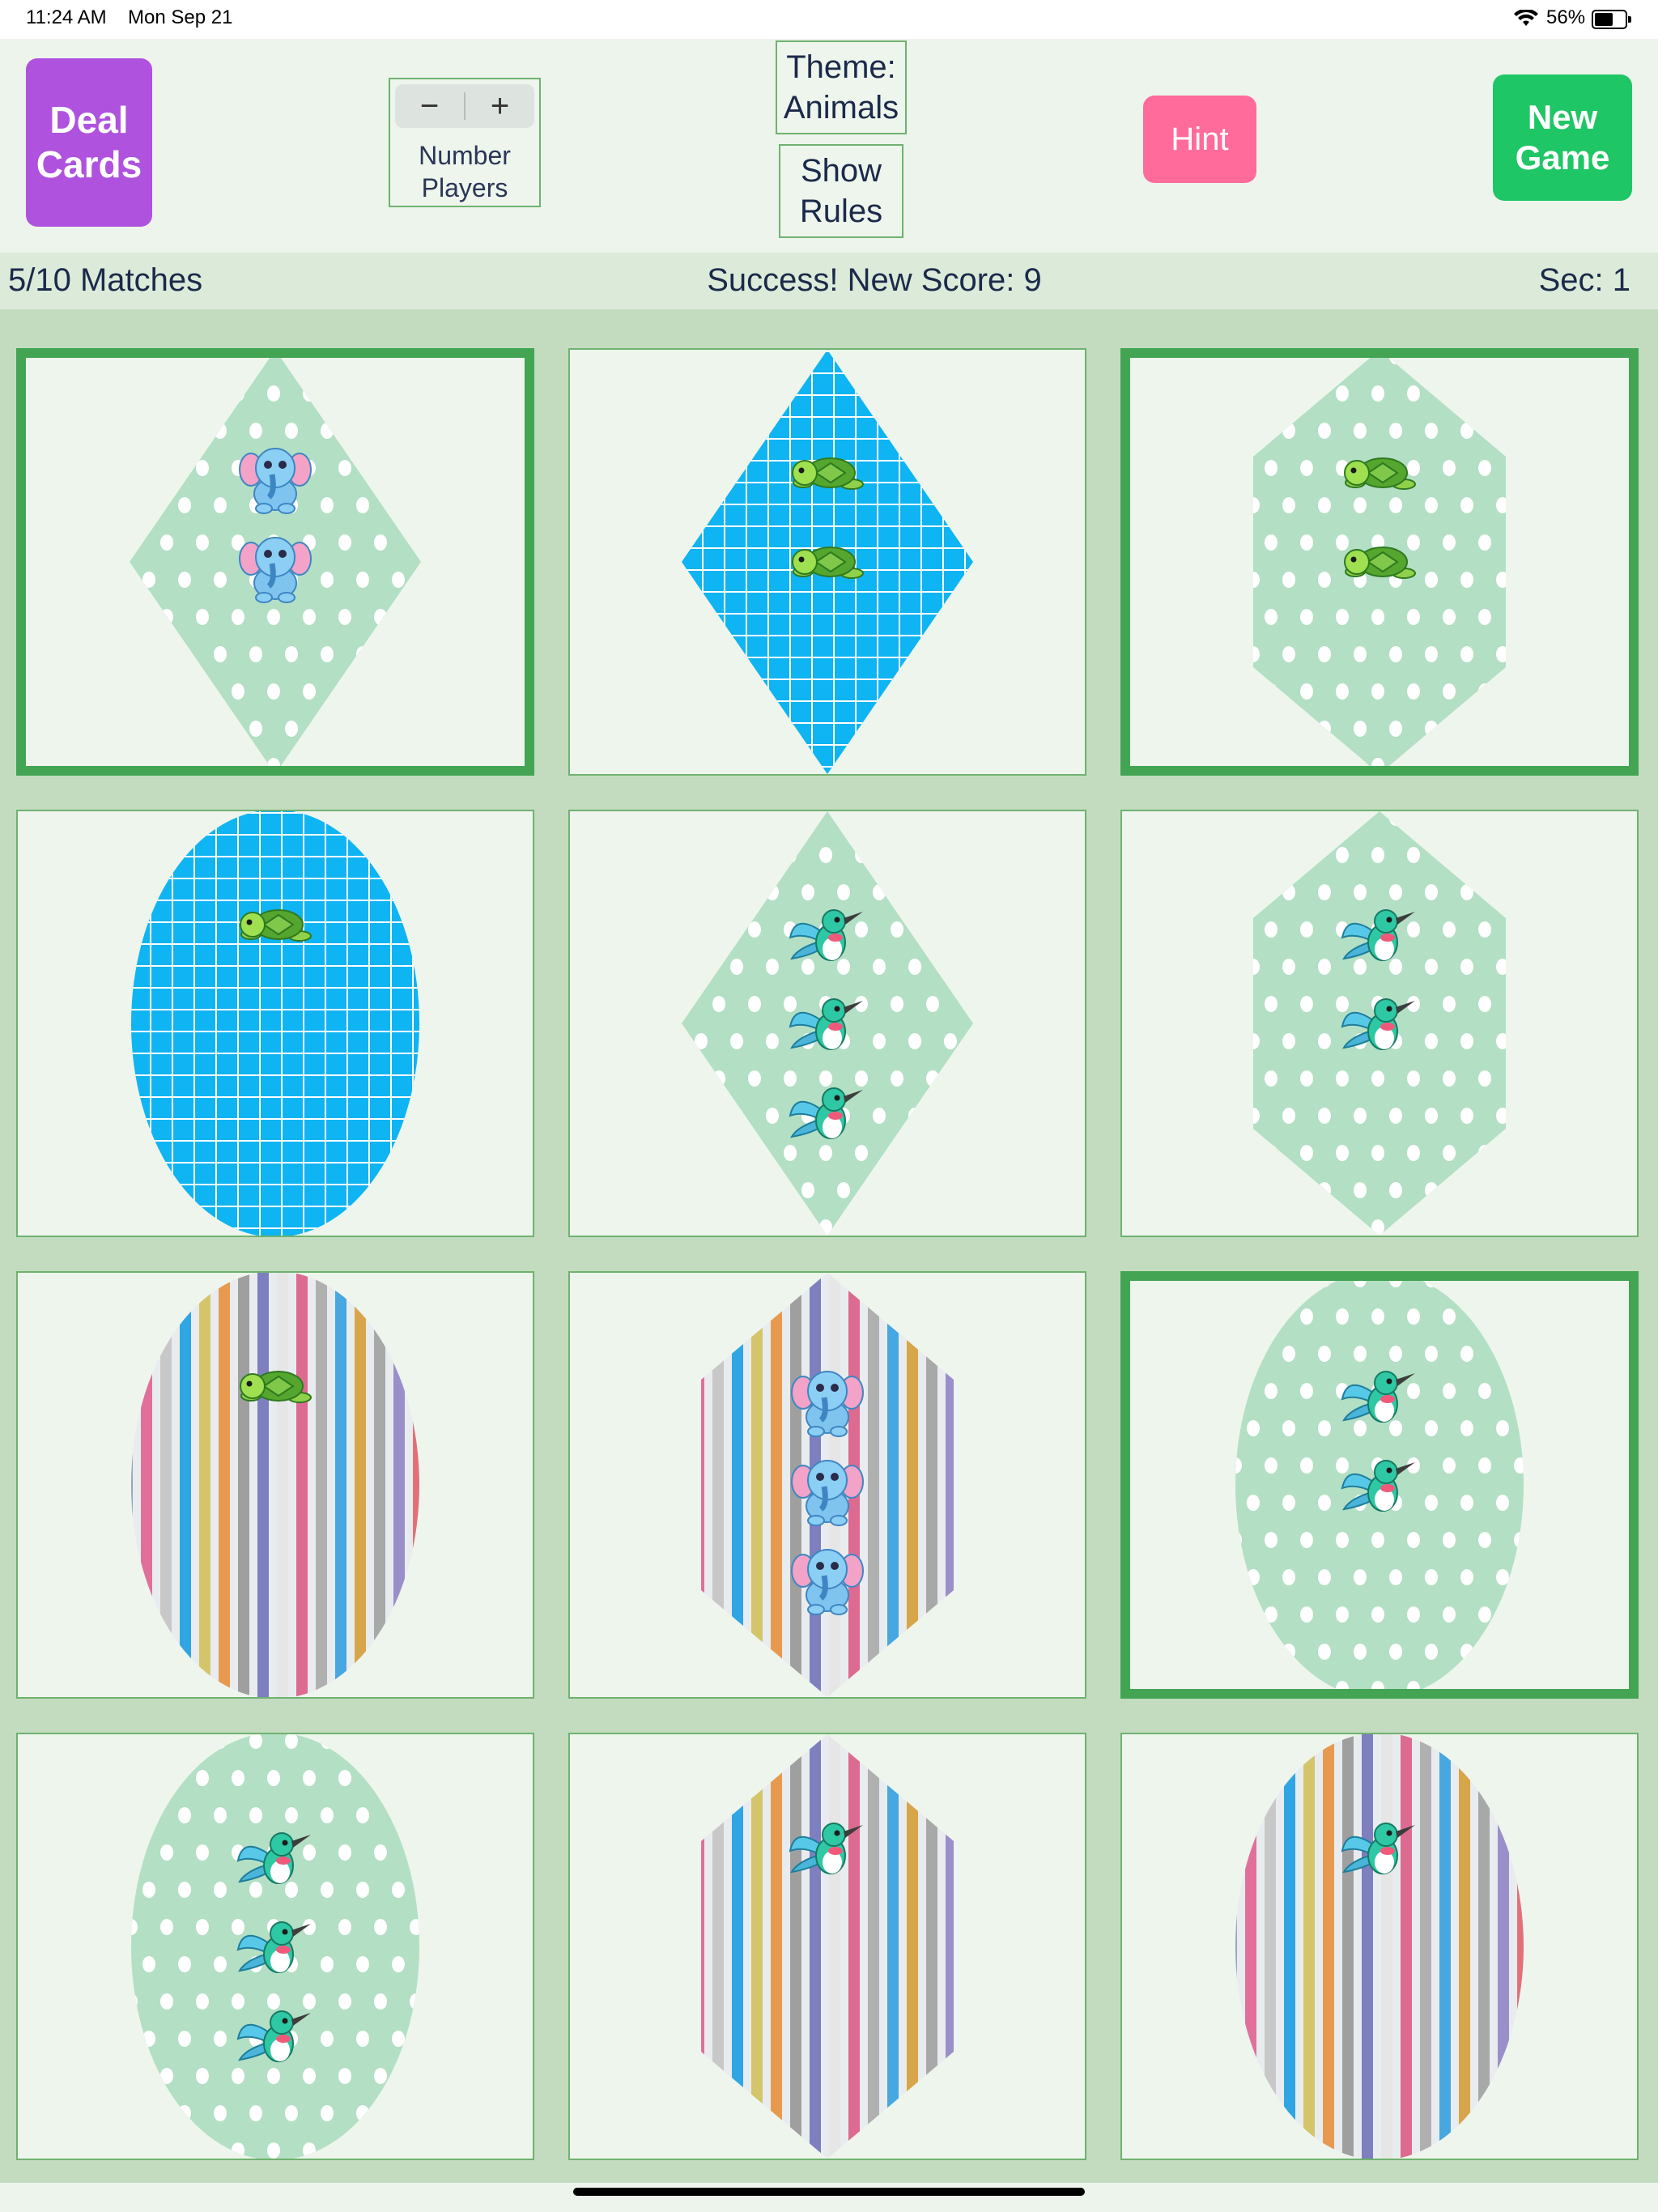 This screenshot has height=2212, width=1658. What do you see at coordinates (874, 280) in the screenshot?
I see `score-message: Success! New Score: 9` at bounding box center [874, 280].